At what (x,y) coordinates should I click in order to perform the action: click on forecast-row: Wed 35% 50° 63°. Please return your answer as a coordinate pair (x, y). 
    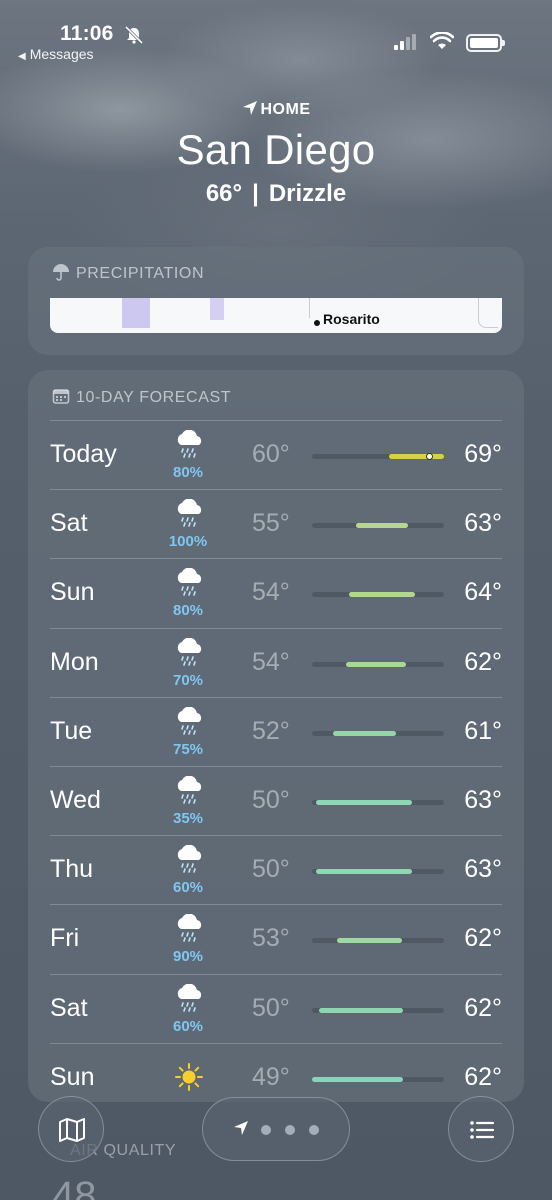
    Looking at the image, I should click on (276, 800).